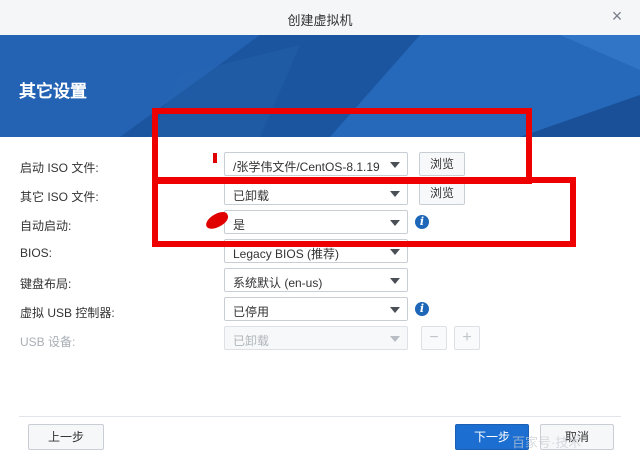 The height and width of the screenshot is (459, 640). Describe the element at coordinates (422, 309) in the screenshot. I see `info-icon: i` at that location.